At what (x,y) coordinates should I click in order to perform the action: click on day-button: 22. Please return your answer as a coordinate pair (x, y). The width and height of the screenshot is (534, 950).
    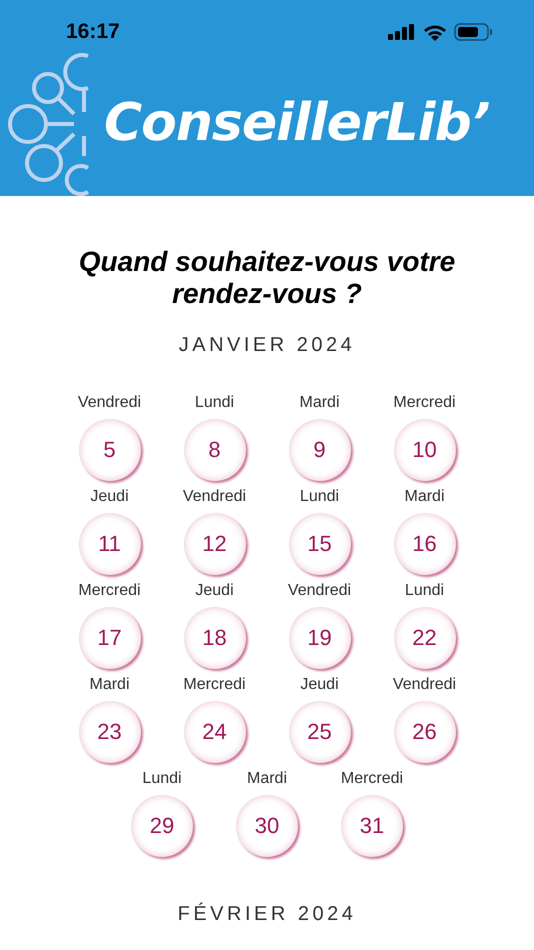
    Looking at the image, I should click on (425, 638).